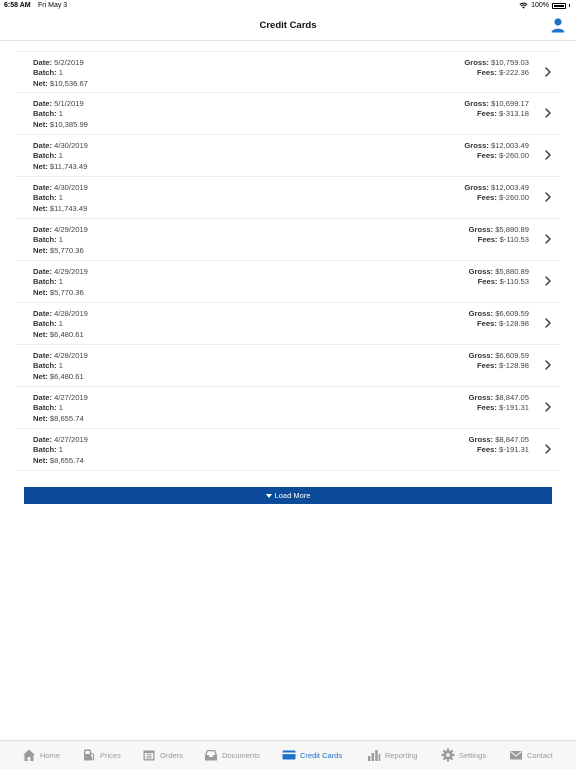 This screenshot has width=576, height=769. I want to click on date-value: 5/2/2019, so click(69, 62).